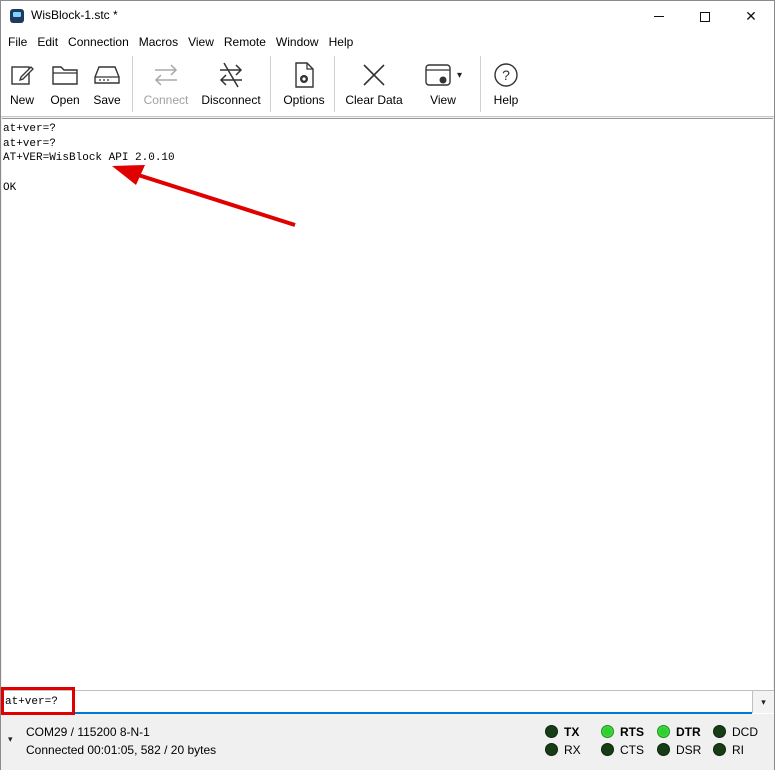 The width and height of the screenshot is (775, 770). I want to click on port-settings: COM29 / 115200 8-N-1, so click(88, 732).